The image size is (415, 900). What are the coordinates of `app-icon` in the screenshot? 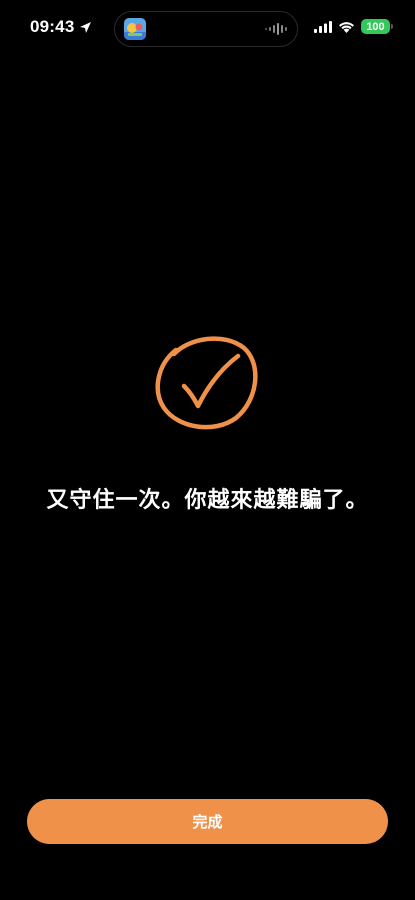 It's located at (135, 29).